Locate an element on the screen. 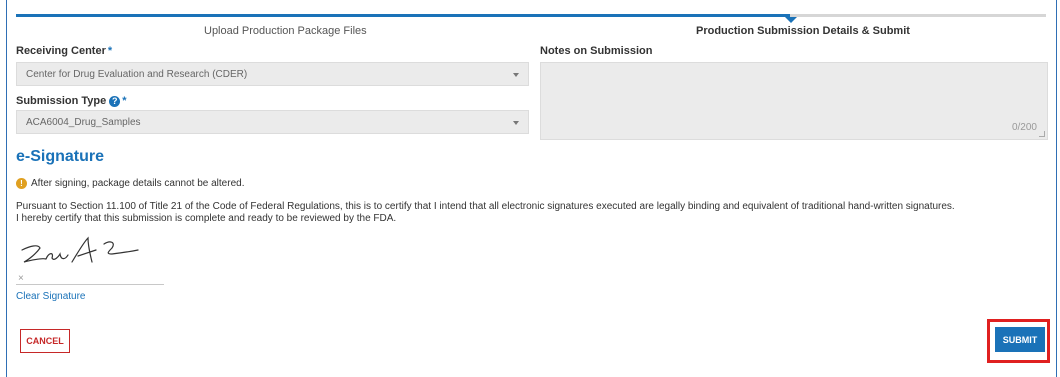  current-step-marker-icon is located at coordinates (791, 20).